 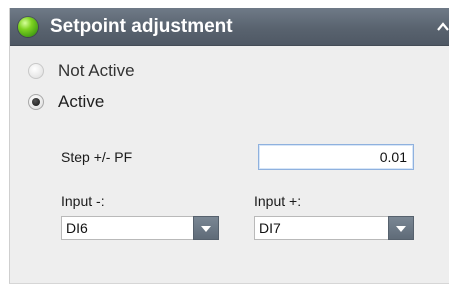 What do you see at coordinates (278, 201) in the screenshot?
I see `input-plus-label: Input +:` at bounding box center [278, 201].